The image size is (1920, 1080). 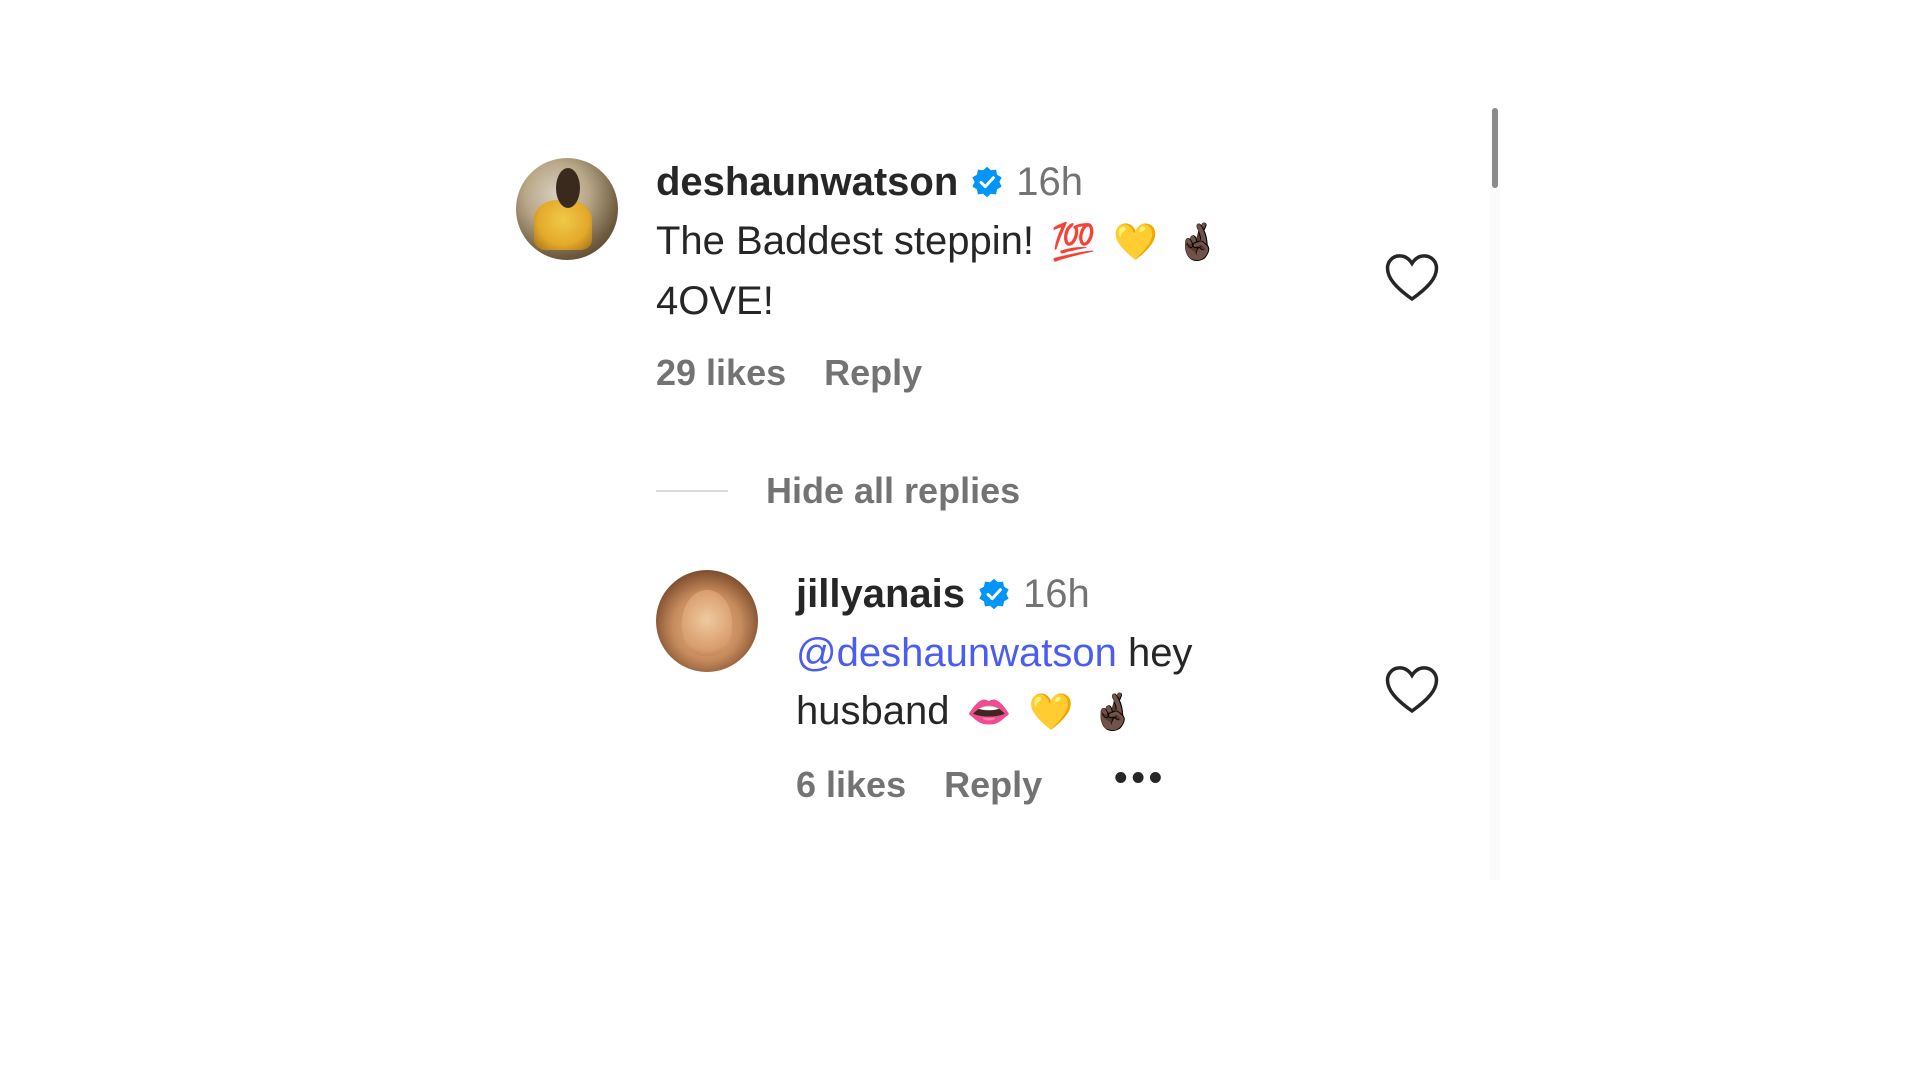 What do you see at coordinates (956, 653) in the screenshot?
I see `mention-link: @deshaunwatson` at bounding box center [956, 653].